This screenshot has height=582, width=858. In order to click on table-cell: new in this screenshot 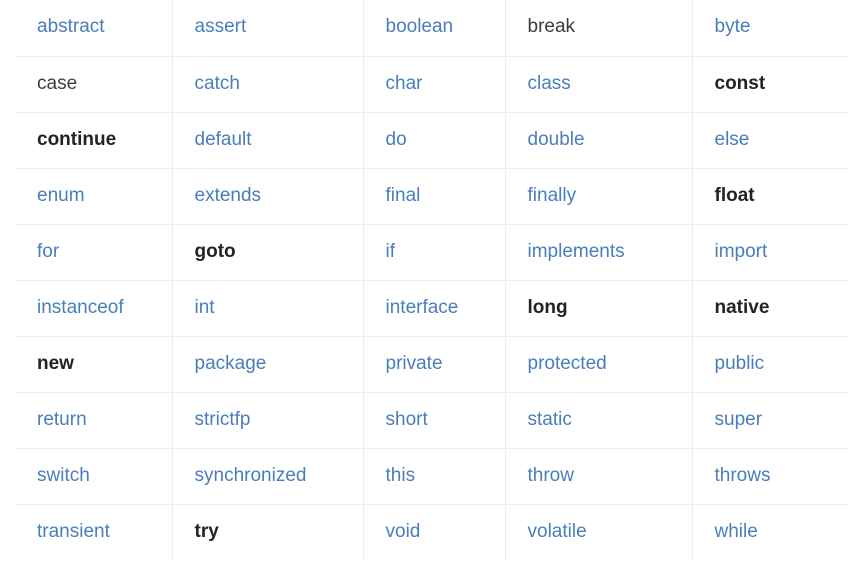, I will do `click(94, 364)`.